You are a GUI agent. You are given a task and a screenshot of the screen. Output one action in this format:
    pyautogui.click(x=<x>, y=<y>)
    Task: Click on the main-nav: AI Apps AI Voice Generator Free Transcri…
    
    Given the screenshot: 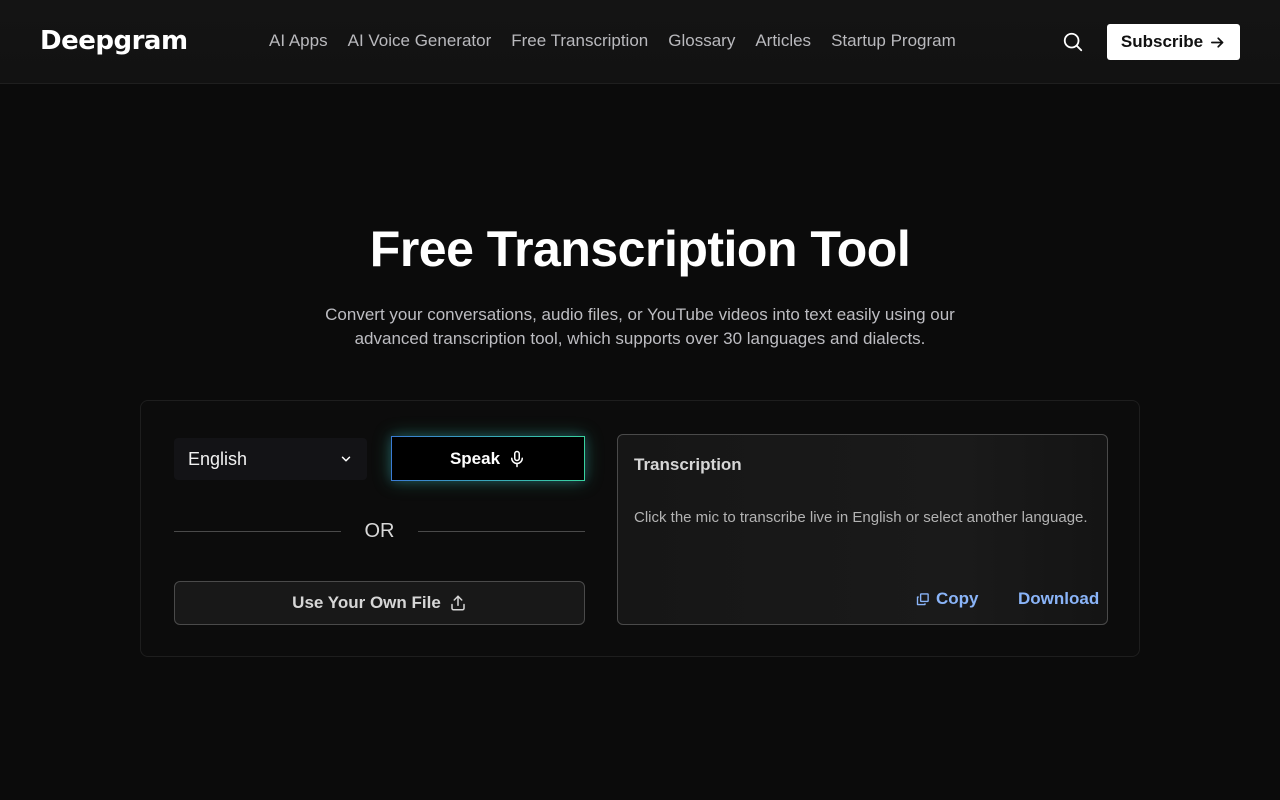 What is the action you would take?
    pyautogui.click(x=612, y=41)
    